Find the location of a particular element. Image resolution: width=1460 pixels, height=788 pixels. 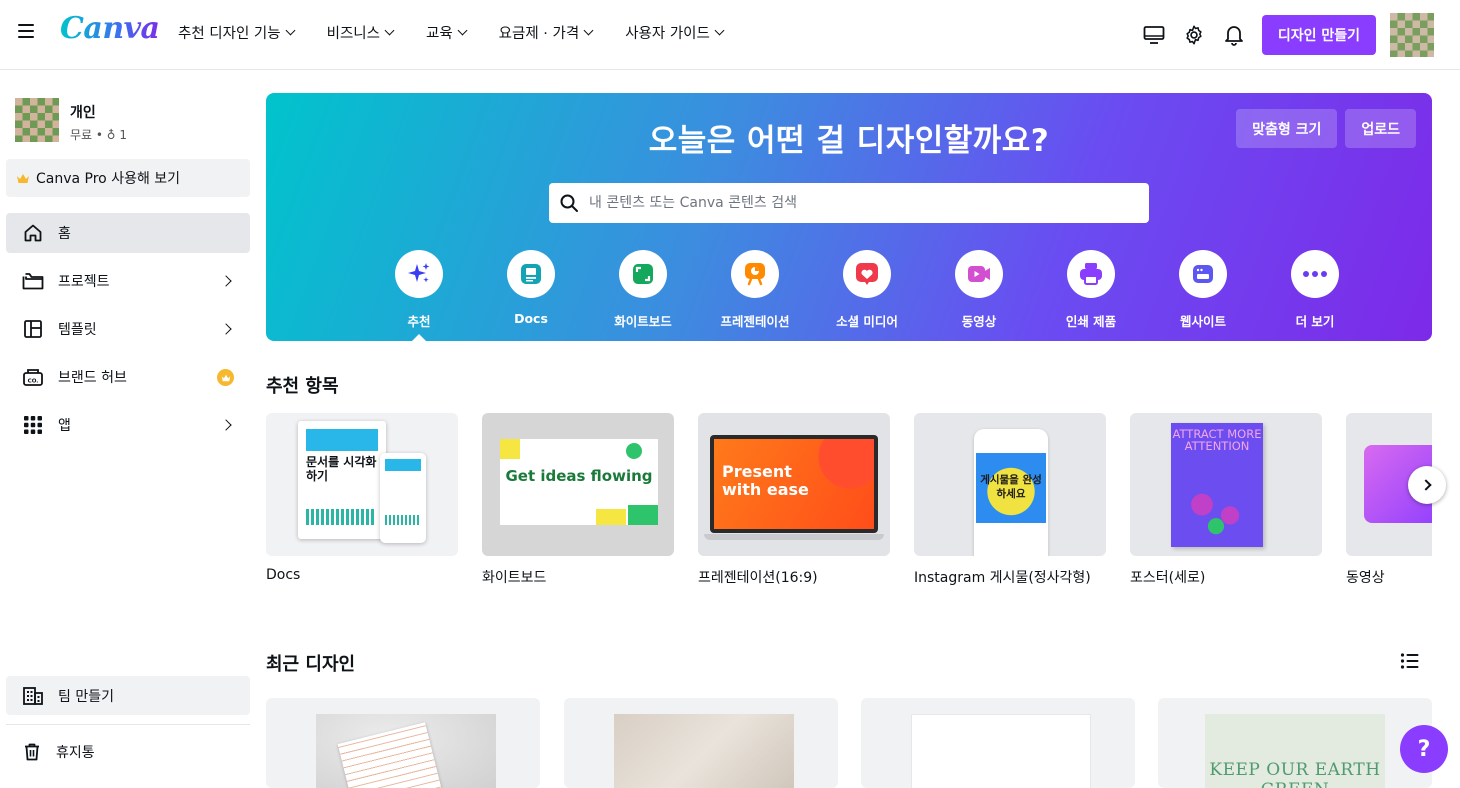

hero-actions: 맞춤형 크기 업로드 is located at coordinates (1326, 128).